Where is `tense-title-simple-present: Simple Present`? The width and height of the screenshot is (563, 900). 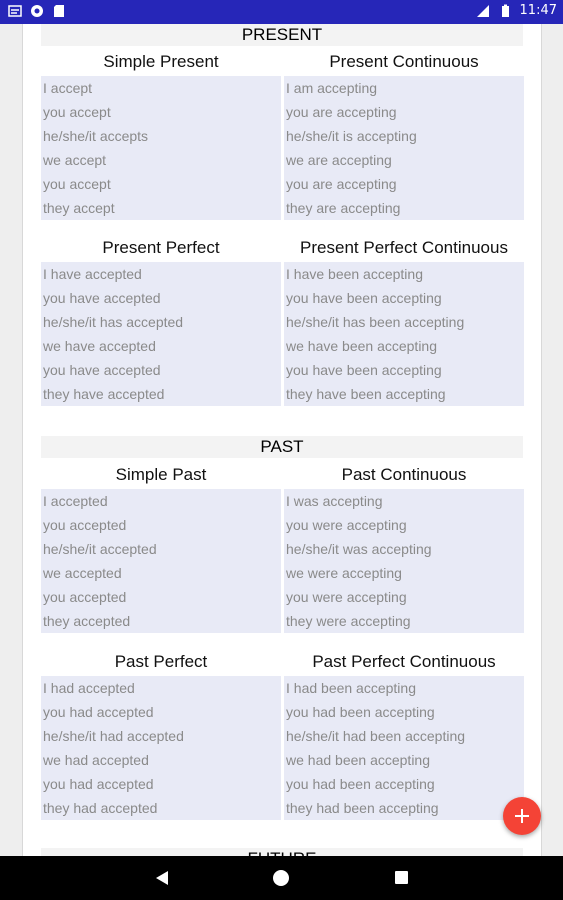
tense-title-simple-present: Simple Present is located at coordinates (161, 61).